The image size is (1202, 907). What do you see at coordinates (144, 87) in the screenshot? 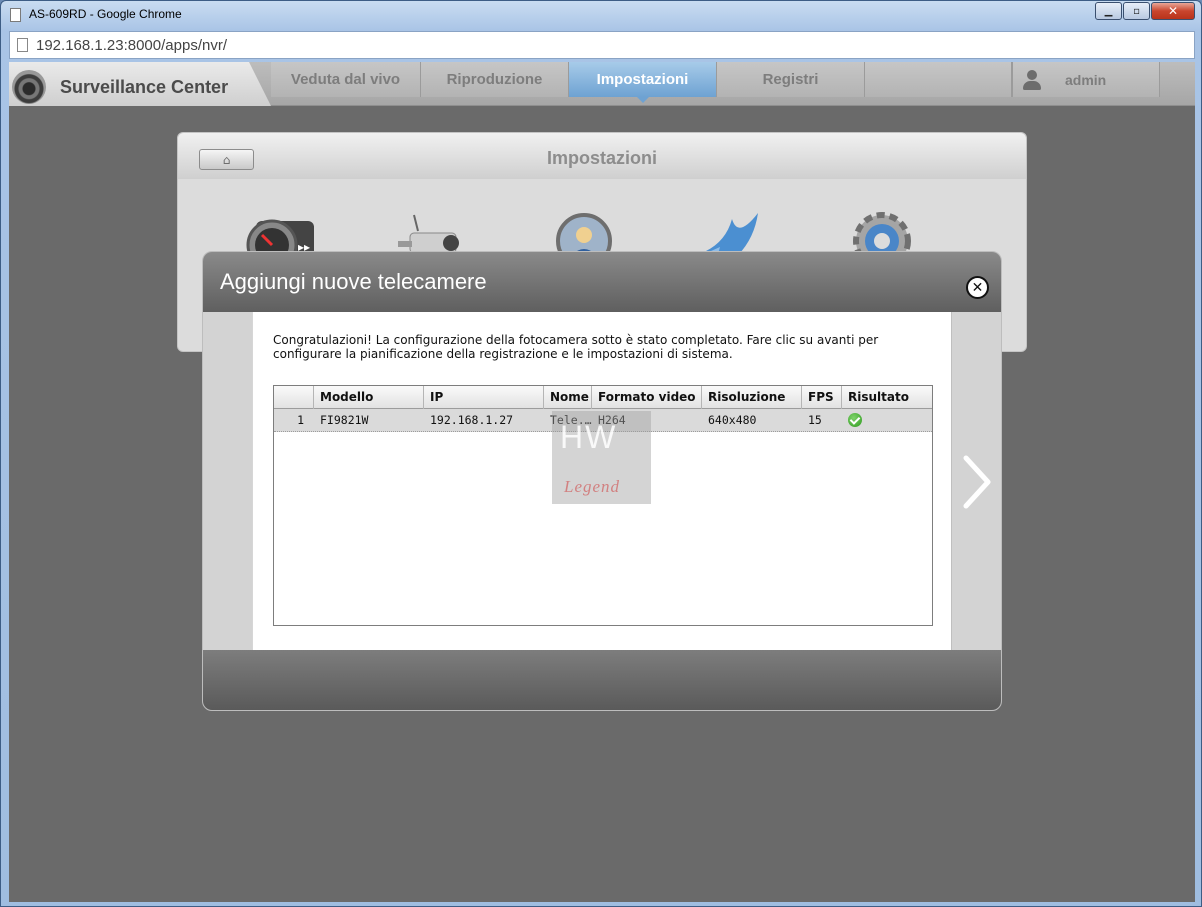
I see `brand-name: Surveillance Center` at bounding box center [144, 87].